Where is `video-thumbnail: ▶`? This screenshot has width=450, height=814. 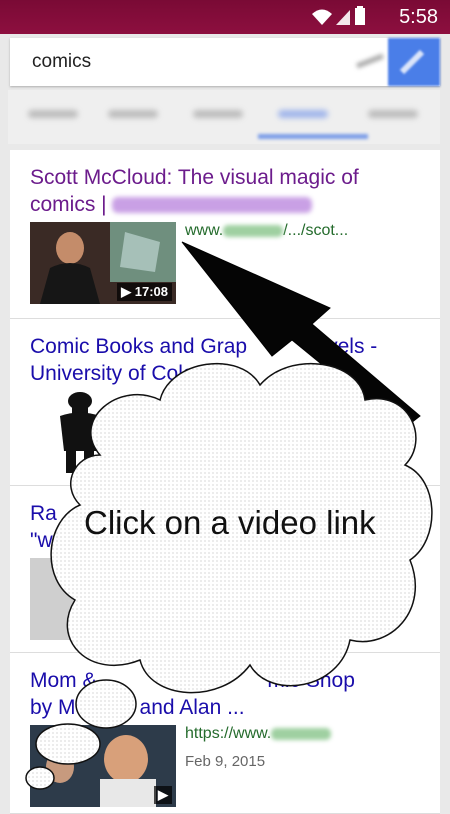
video-thumbnail: ▶ is located at coordinates (103, 766).